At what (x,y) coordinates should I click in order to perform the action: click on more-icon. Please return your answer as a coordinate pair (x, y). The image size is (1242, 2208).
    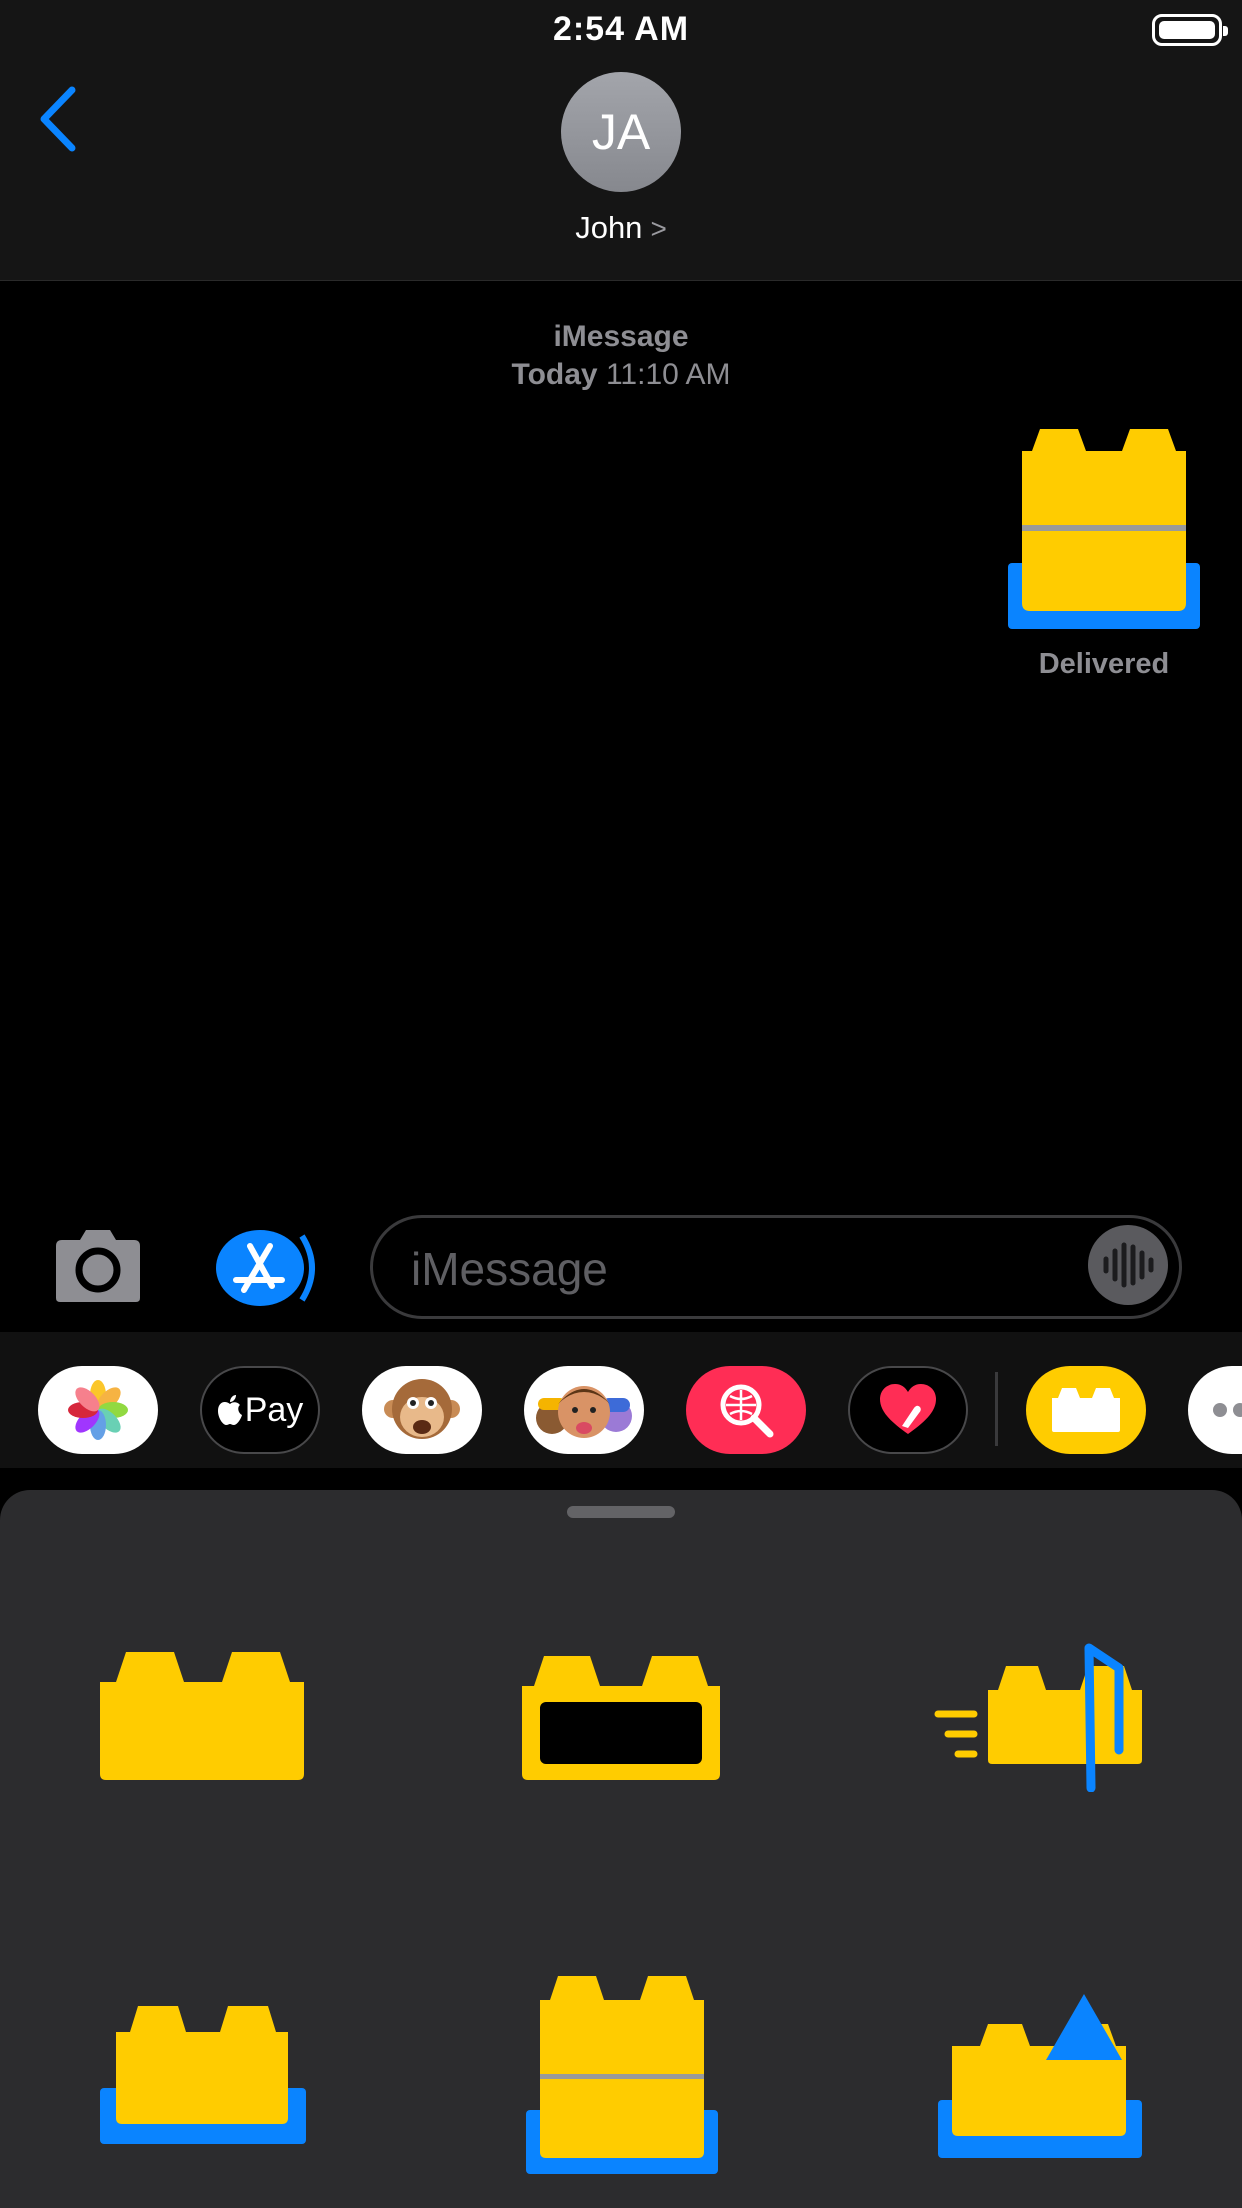
    Looking at the image, I should click on (1227, 1410).